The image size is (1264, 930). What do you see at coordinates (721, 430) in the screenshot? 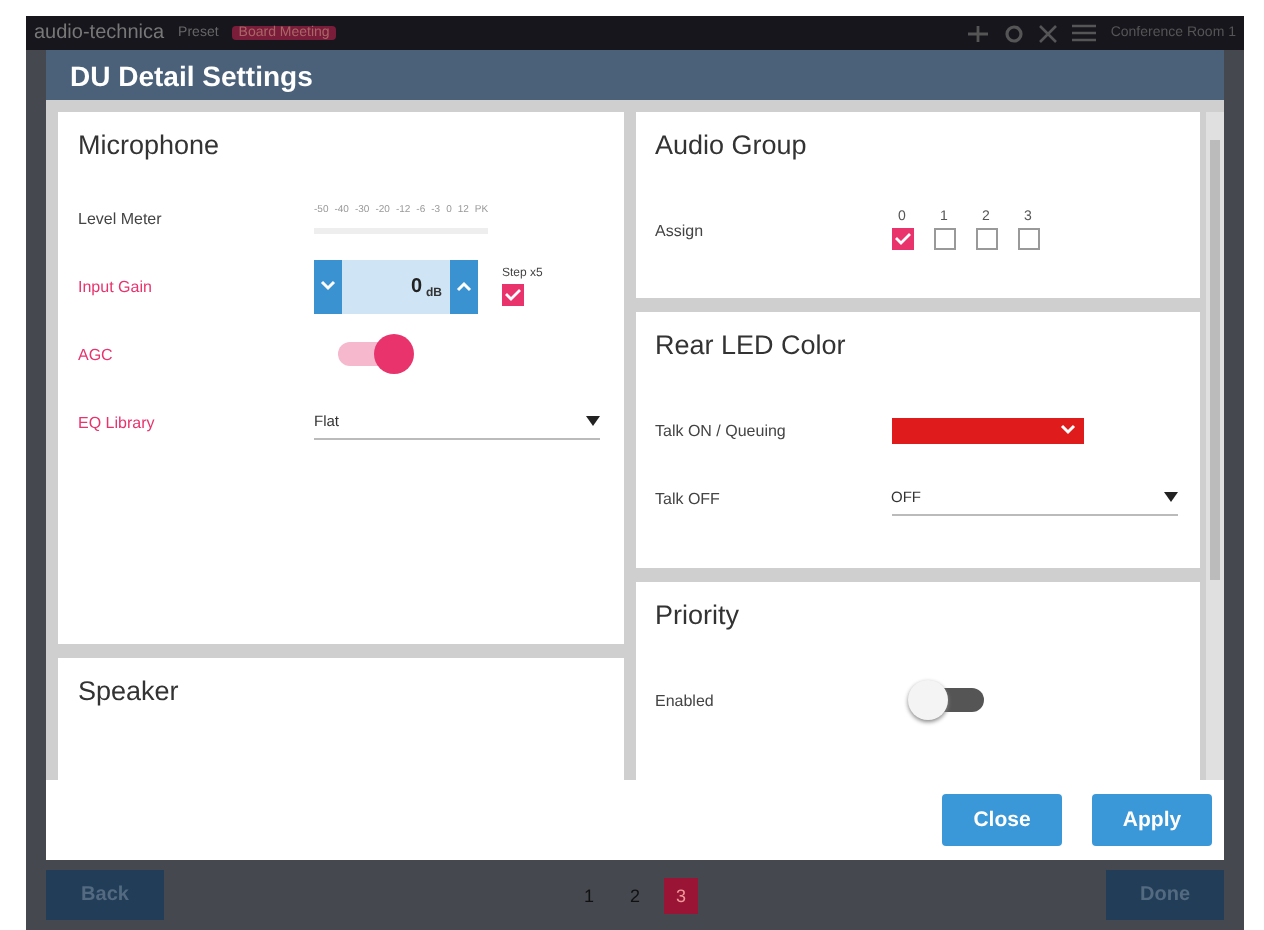
I see `talk-on-label: Talk ON / Queuing` at bounding box center [721, 430].